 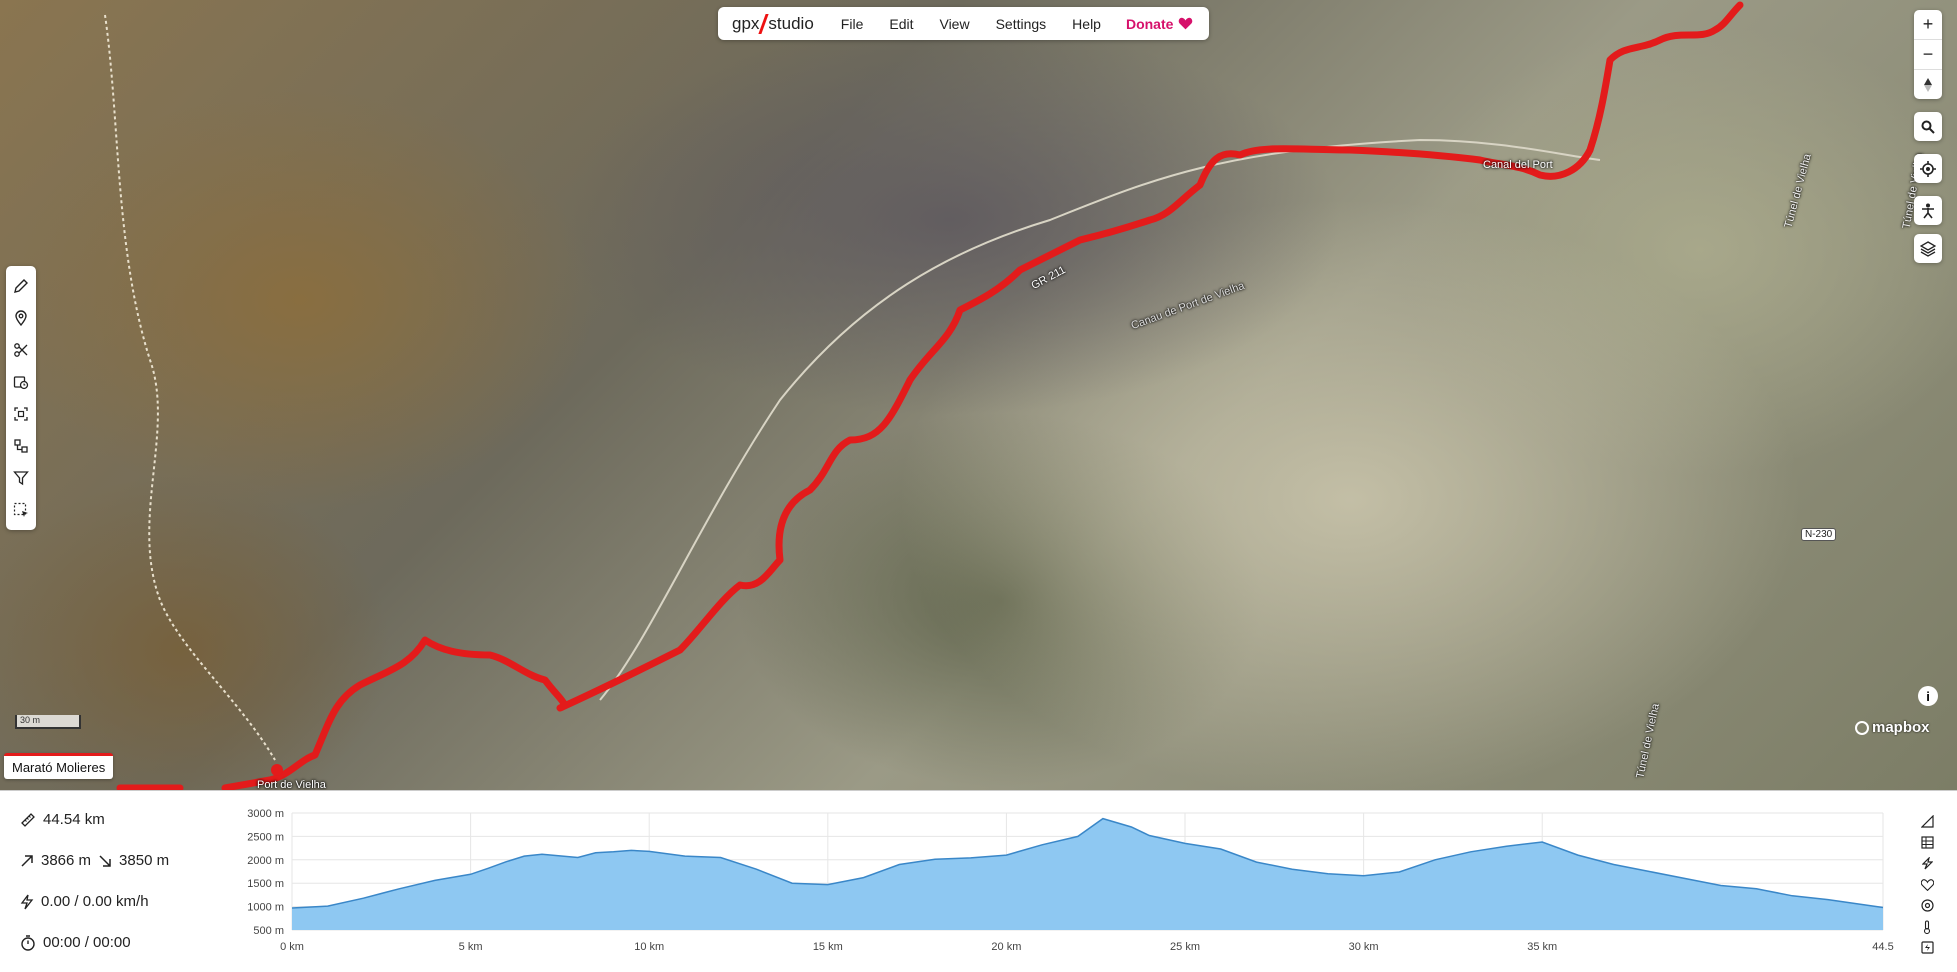 I want to click on merge-icon, so click(x=21, y=446).